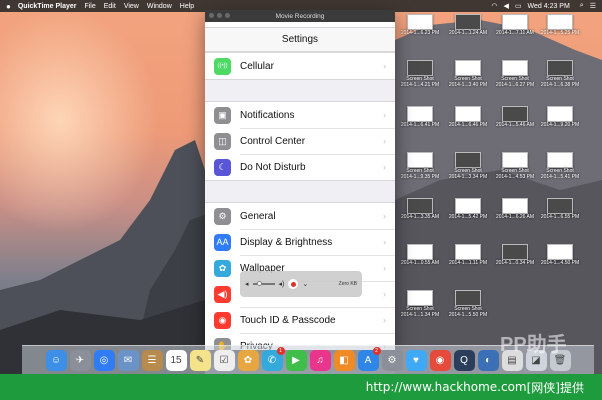  Describe the element at coordinates (47, 6) in the screenshot. I see `menu-app-name: QuickTime Player` at that location.